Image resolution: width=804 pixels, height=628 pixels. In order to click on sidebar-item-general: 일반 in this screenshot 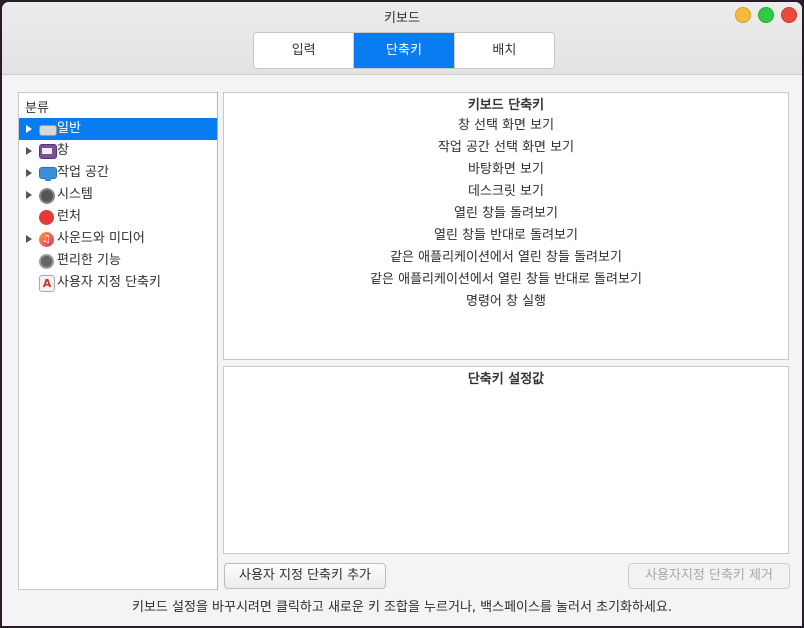, I will do `click(118, 129)`.